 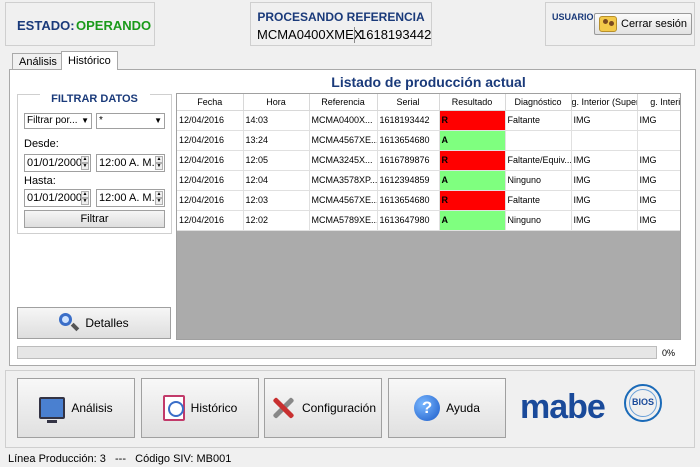 What do you see at coordinates (283, 408) in the screenshot?
I see `tools-icon` at bounding box center [283, 408].